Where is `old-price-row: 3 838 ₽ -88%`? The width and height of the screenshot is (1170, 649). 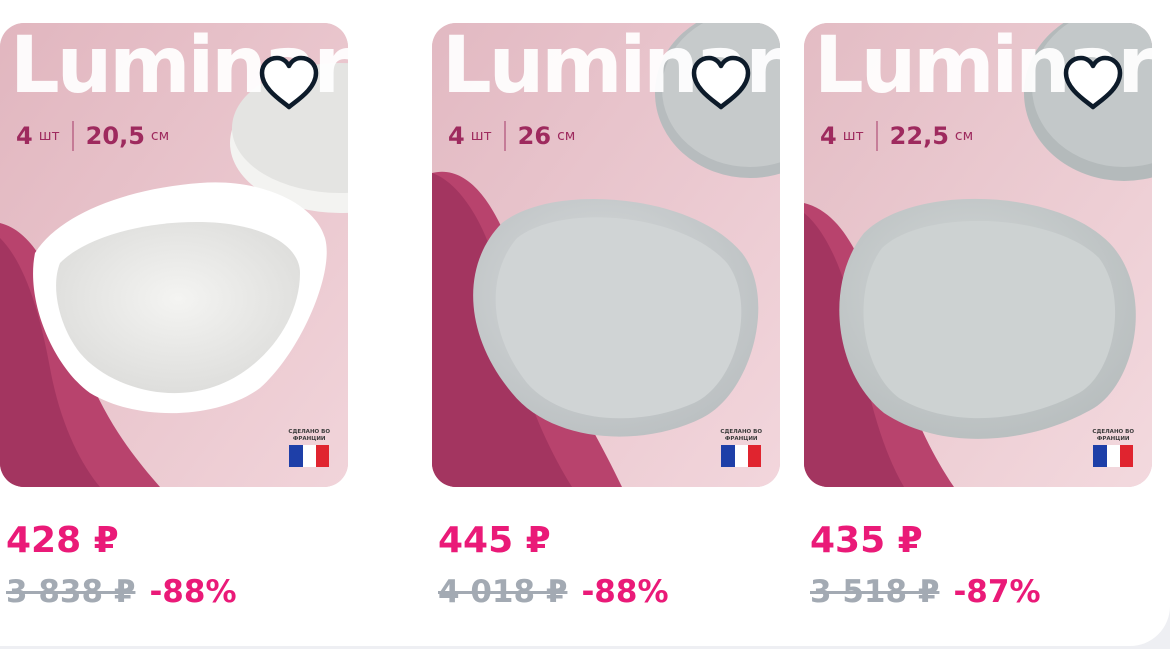 old-price-row: 3 838 ₽ -88% is located at coordinates (177, 592).